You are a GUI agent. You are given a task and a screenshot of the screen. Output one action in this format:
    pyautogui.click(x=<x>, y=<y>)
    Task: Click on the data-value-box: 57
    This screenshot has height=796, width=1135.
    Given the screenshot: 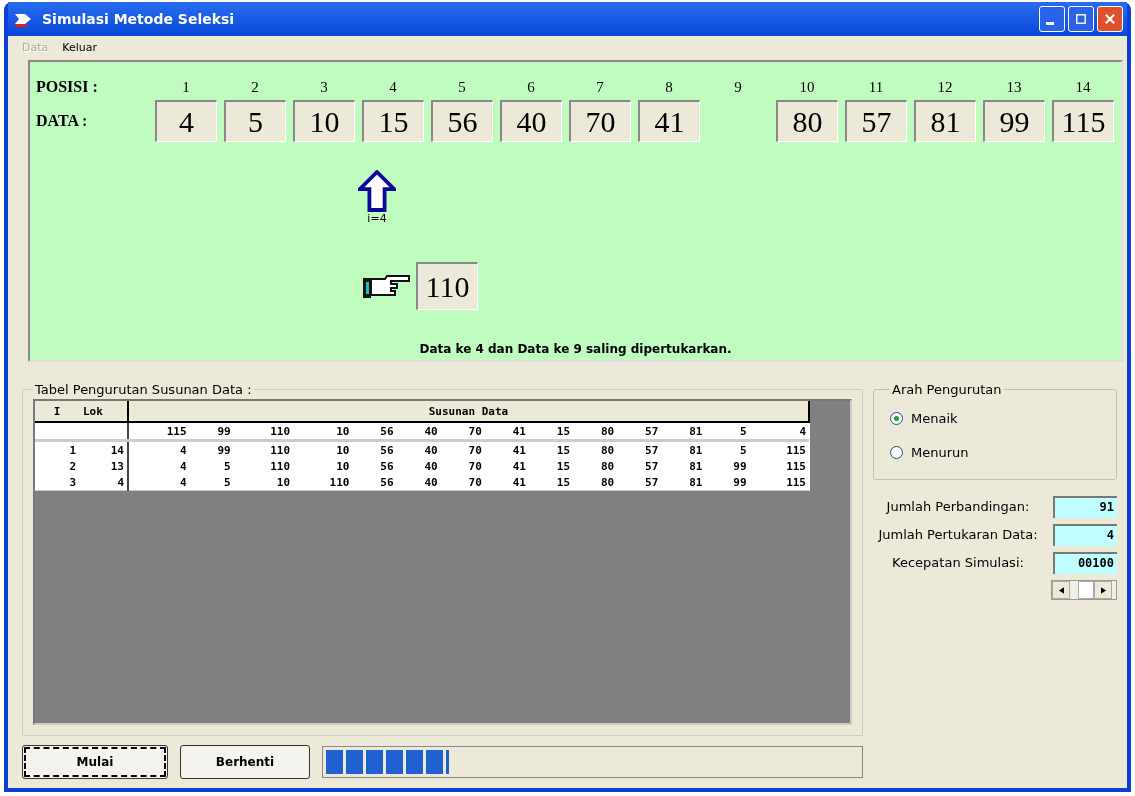 What is the action you would take?
    pyautogui.click(x=876, y=121)
    